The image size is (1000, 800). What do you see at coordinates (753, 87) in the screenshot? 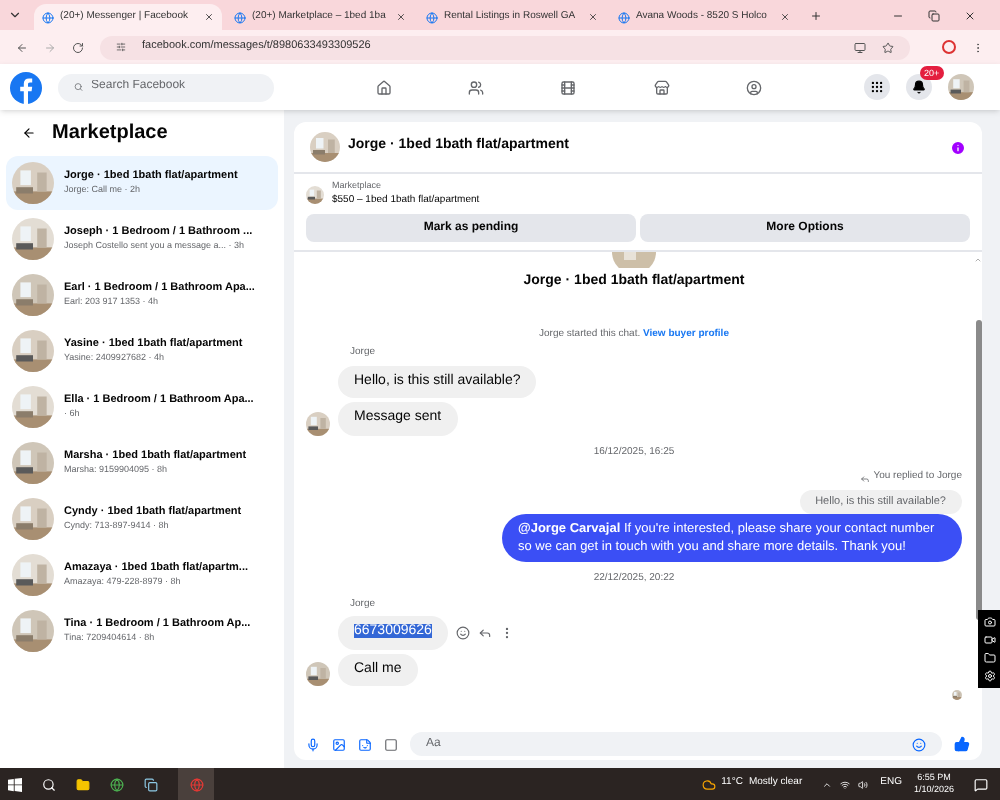
I see `groups-icon` at bounding box center [753, 87].